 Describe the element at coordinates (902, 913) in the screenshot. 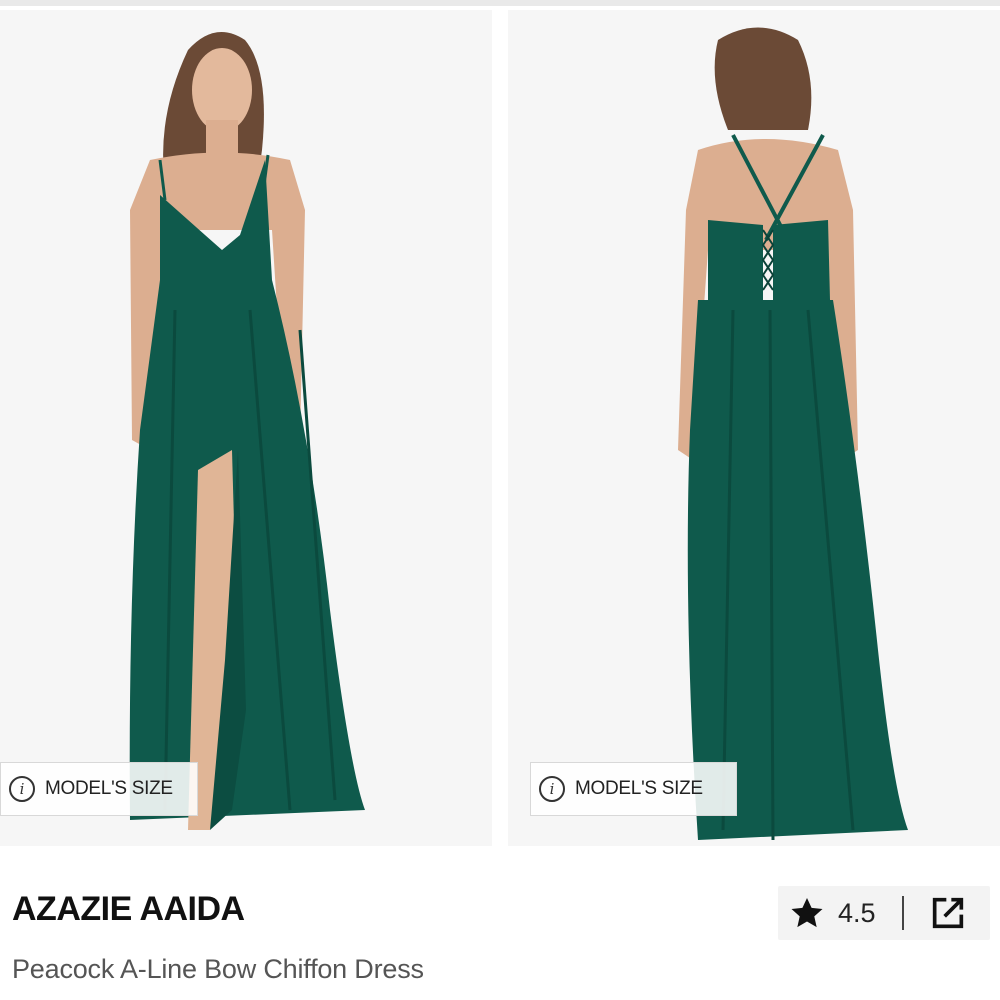

I see `actions-divider` at that location.